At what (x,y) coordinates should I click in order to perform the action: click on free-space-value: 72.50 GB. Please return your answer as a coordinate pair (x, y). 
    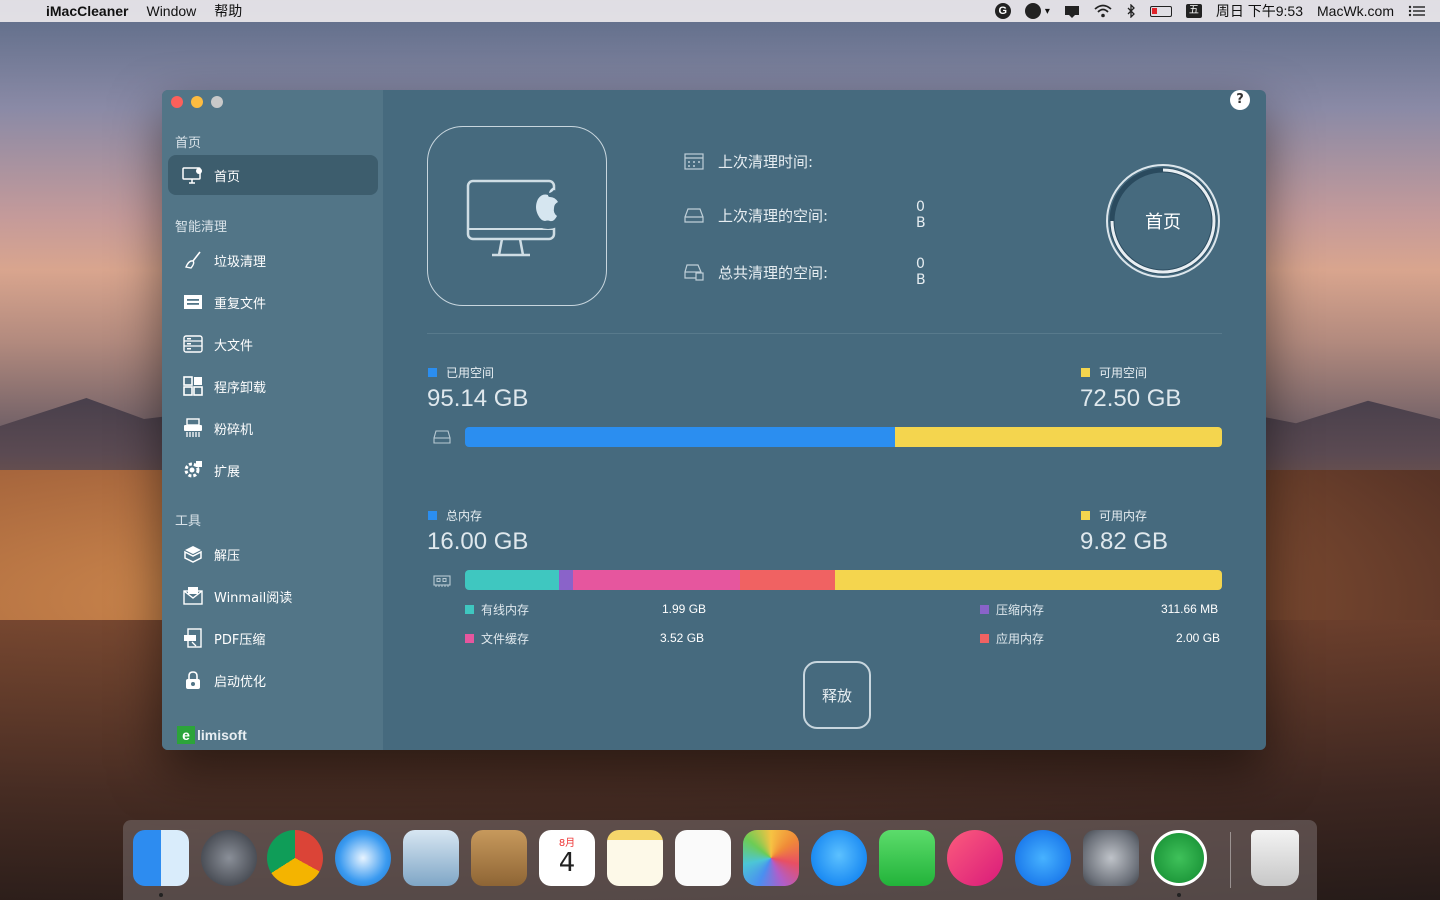
    Looking at the image, I should click on (1131, 398).